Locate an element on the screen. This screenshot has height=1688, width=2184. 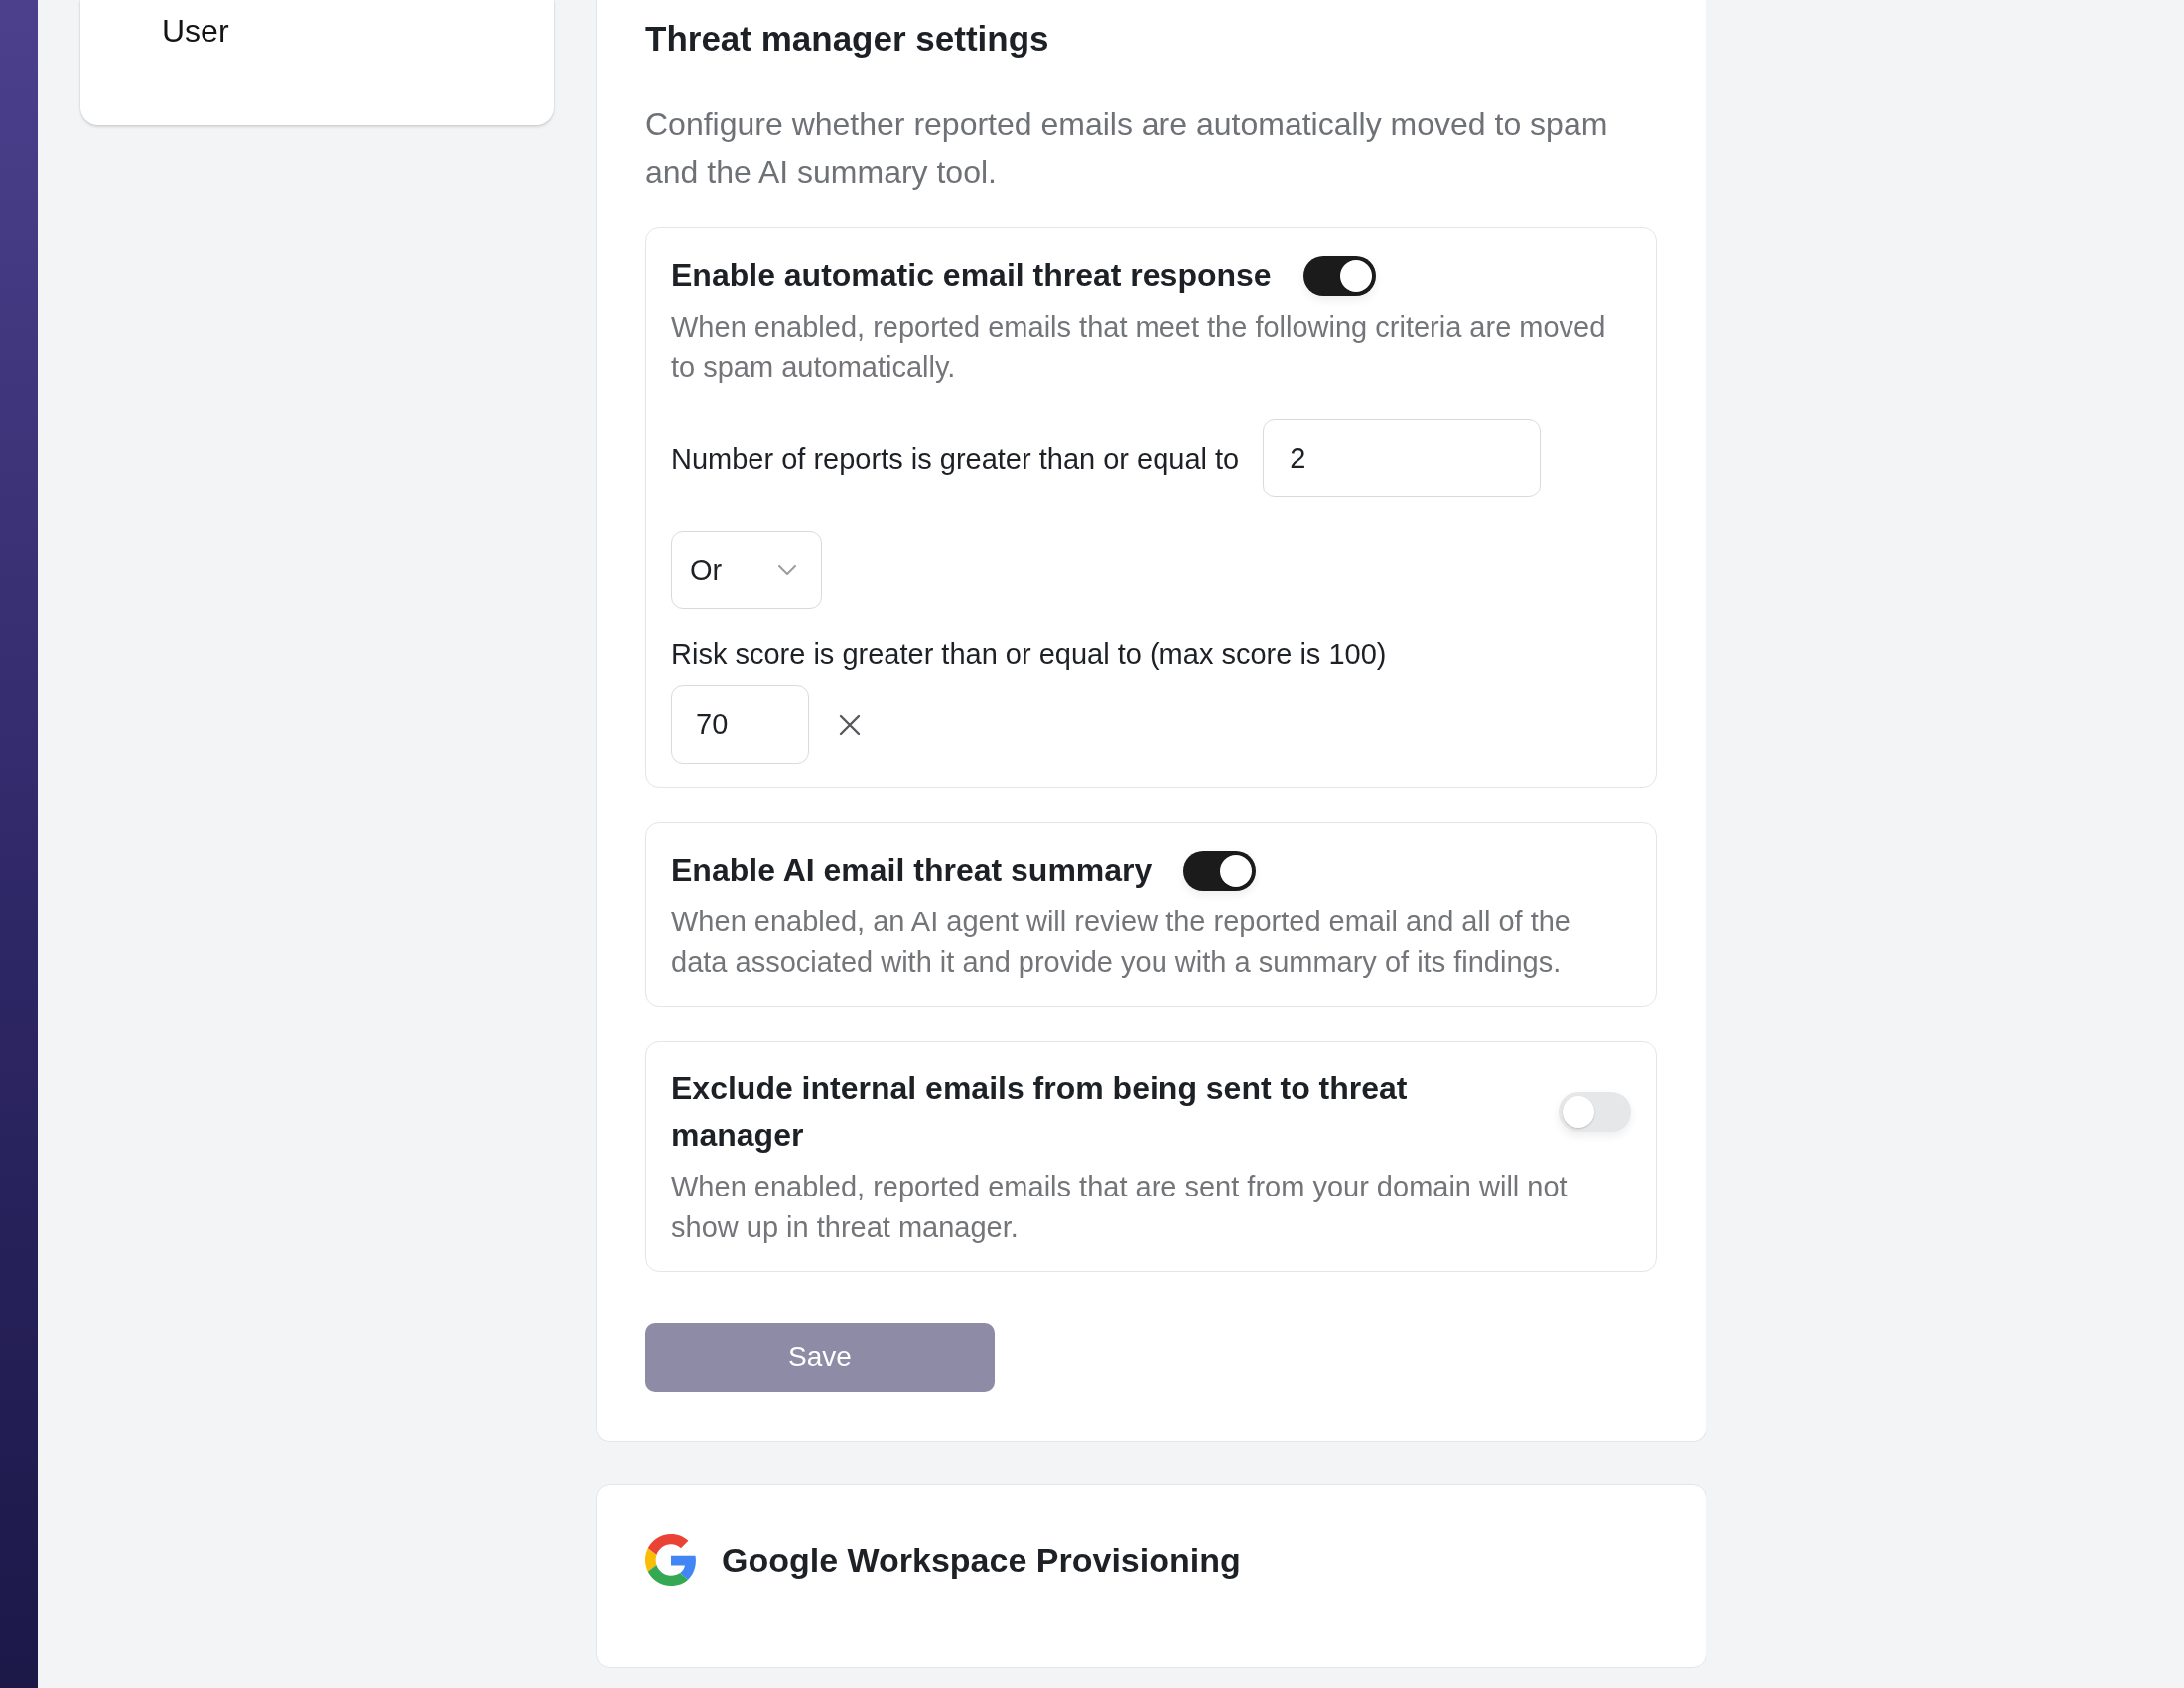
number-input: 70 is located at coordinates (740, 724).